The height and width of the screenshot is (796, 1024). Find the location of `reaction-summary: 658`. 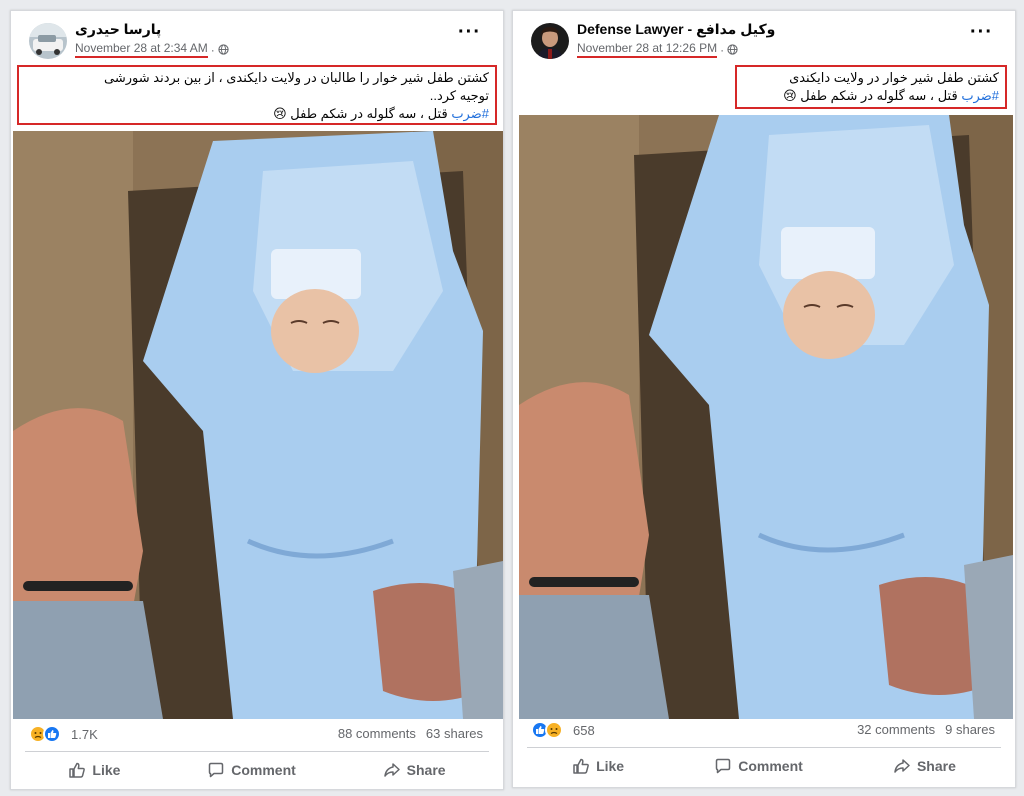

reaction-summary: 658 is located at coordinates (563, 730).